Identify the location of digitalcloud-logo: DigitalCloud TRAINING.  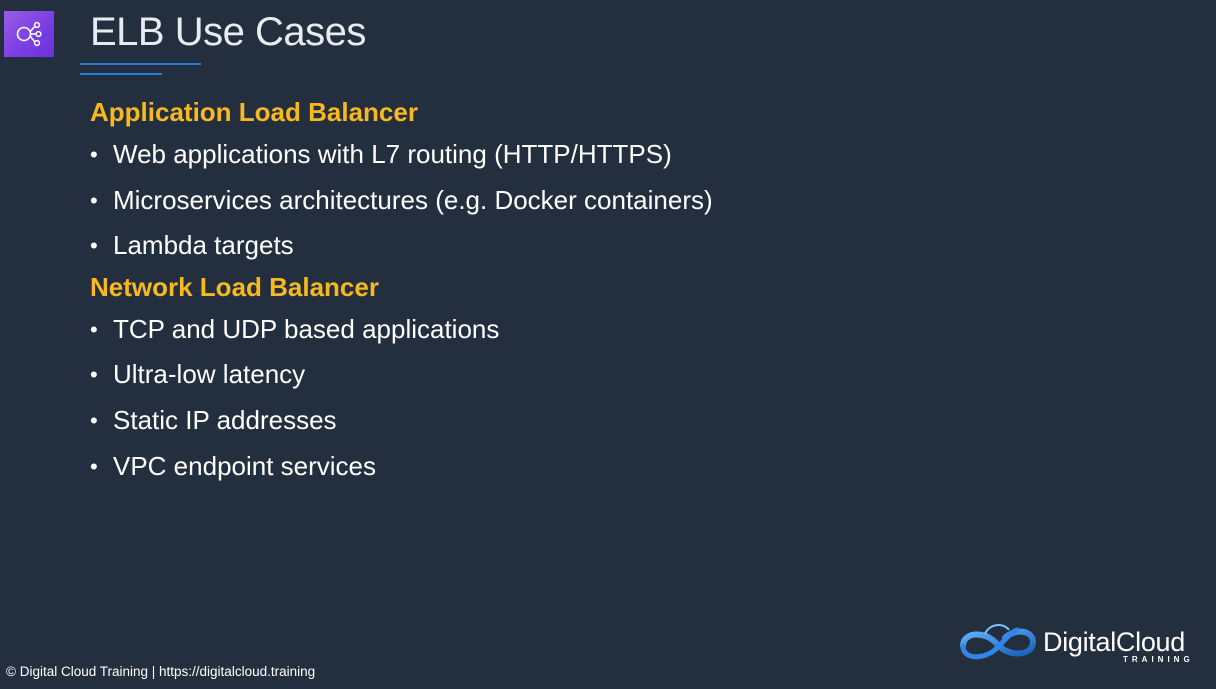
(1080, 644).